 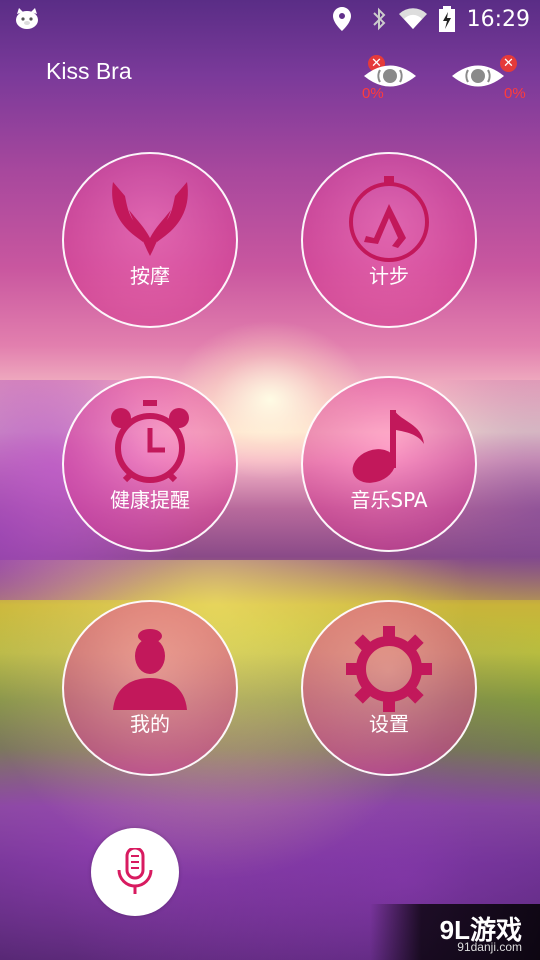 What do you see at coordinates (389, 500) in the screenshot?
I see `music-spa-label: 音乐SPA` at bounding box center [389, 500].